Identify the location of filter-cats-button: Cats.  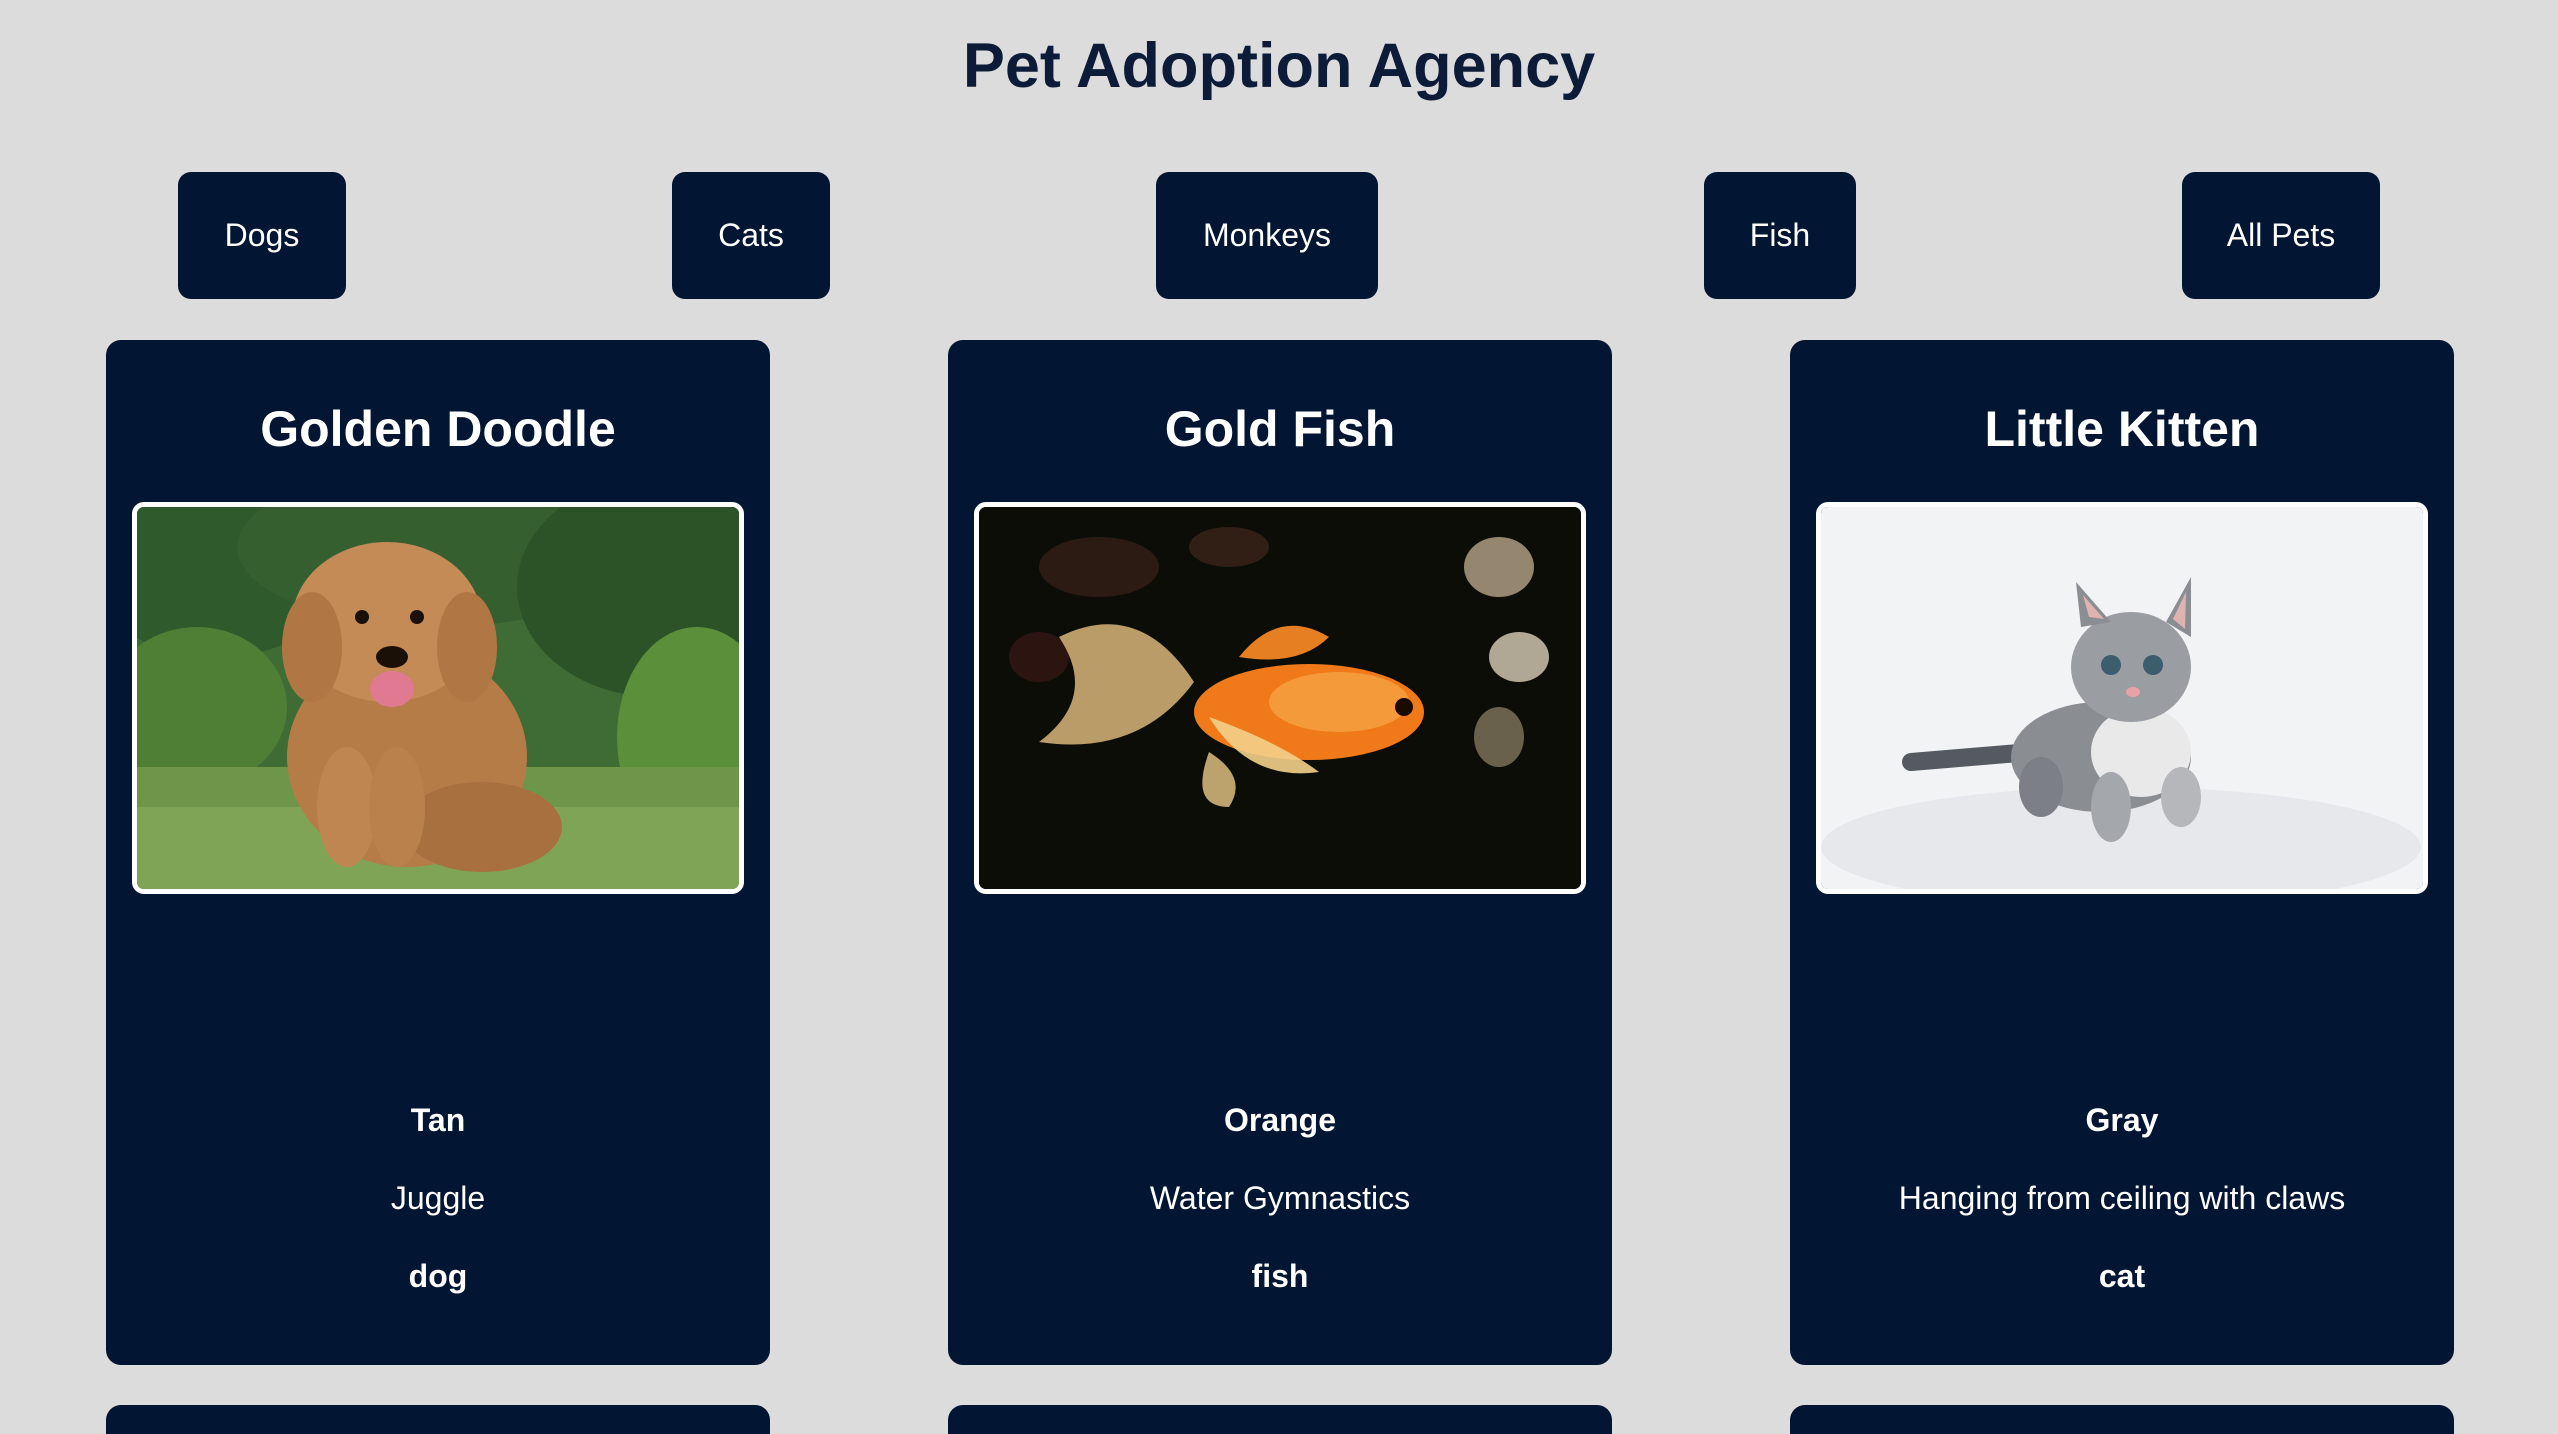
(751, 235).